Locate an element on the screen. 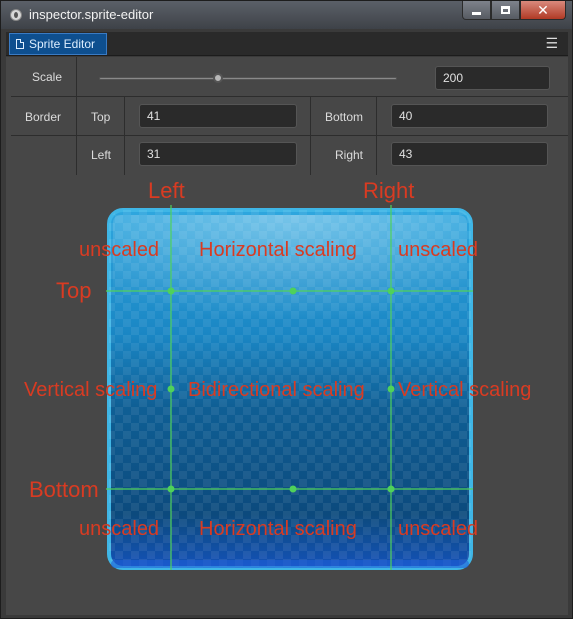 This screenshot has height=619, width=573. annotation-bidirectional: Bidirectional scaling is located at coordinates (276, 390).